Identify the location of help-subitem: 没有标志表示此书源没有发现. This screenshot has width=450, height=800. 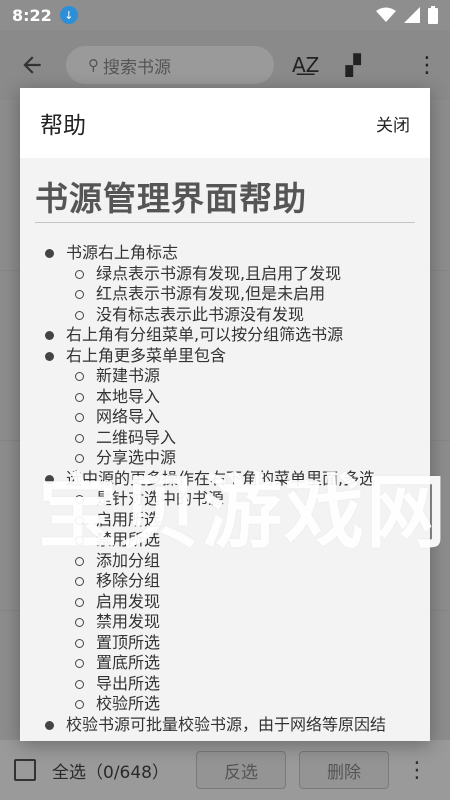
(240, 315).